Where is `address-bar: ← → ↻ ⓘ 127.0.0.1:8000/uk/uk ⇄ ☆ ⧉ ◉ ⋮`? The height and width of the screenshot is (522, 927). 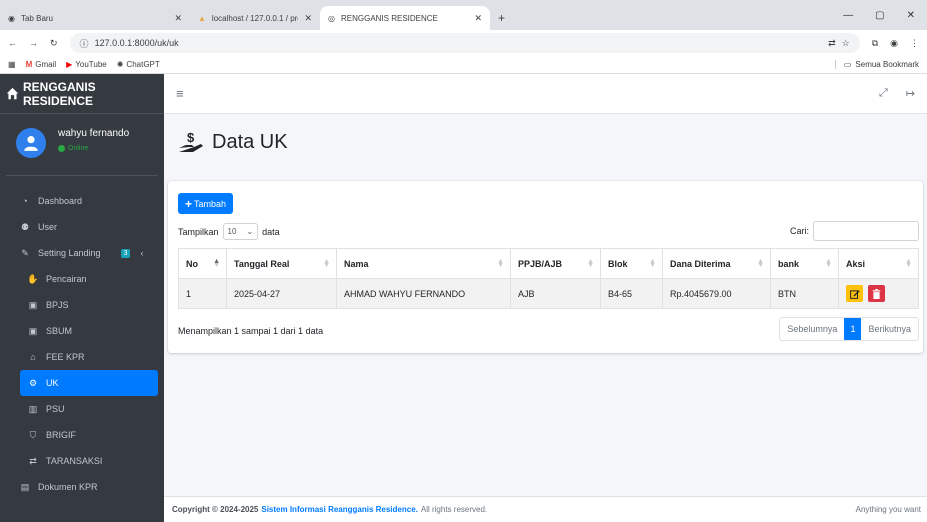
address-bar: ← → ↻ ⓘ 127.0.0.1:8000/uk/uk ⇄ ☆ ⧉ ◉ ⋮ is located at coordinates (463, 43).